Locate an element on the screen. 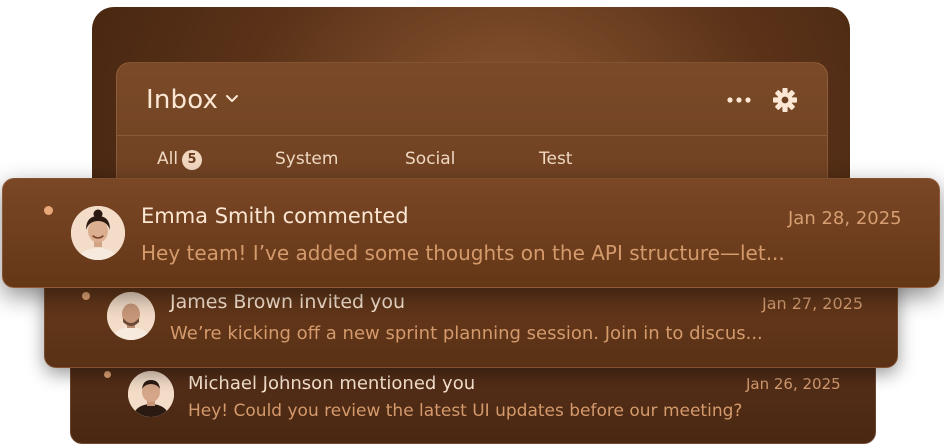  tab-test: Test is located at coordinates (555, 159).